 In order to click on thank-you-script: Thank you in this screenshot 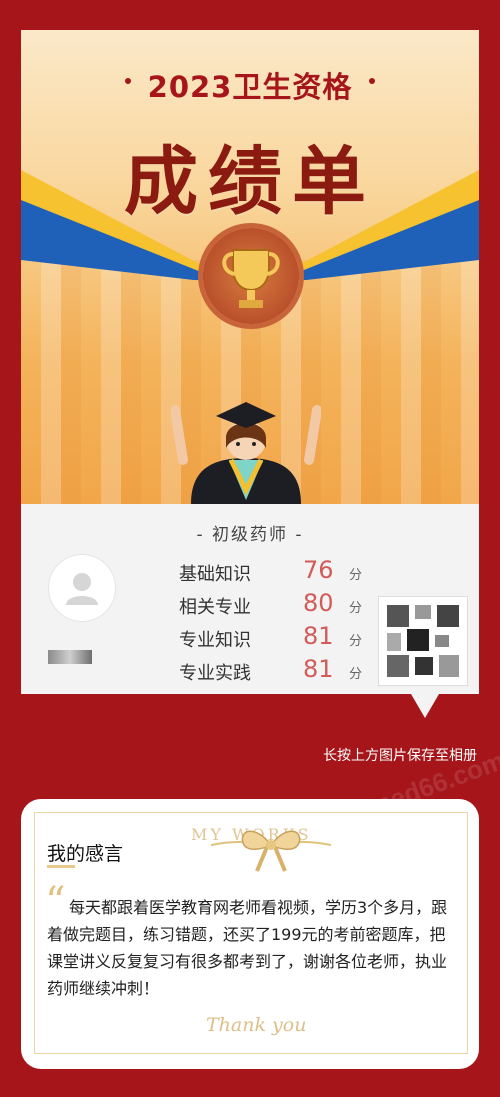, I will do `click(256, 1025)`.